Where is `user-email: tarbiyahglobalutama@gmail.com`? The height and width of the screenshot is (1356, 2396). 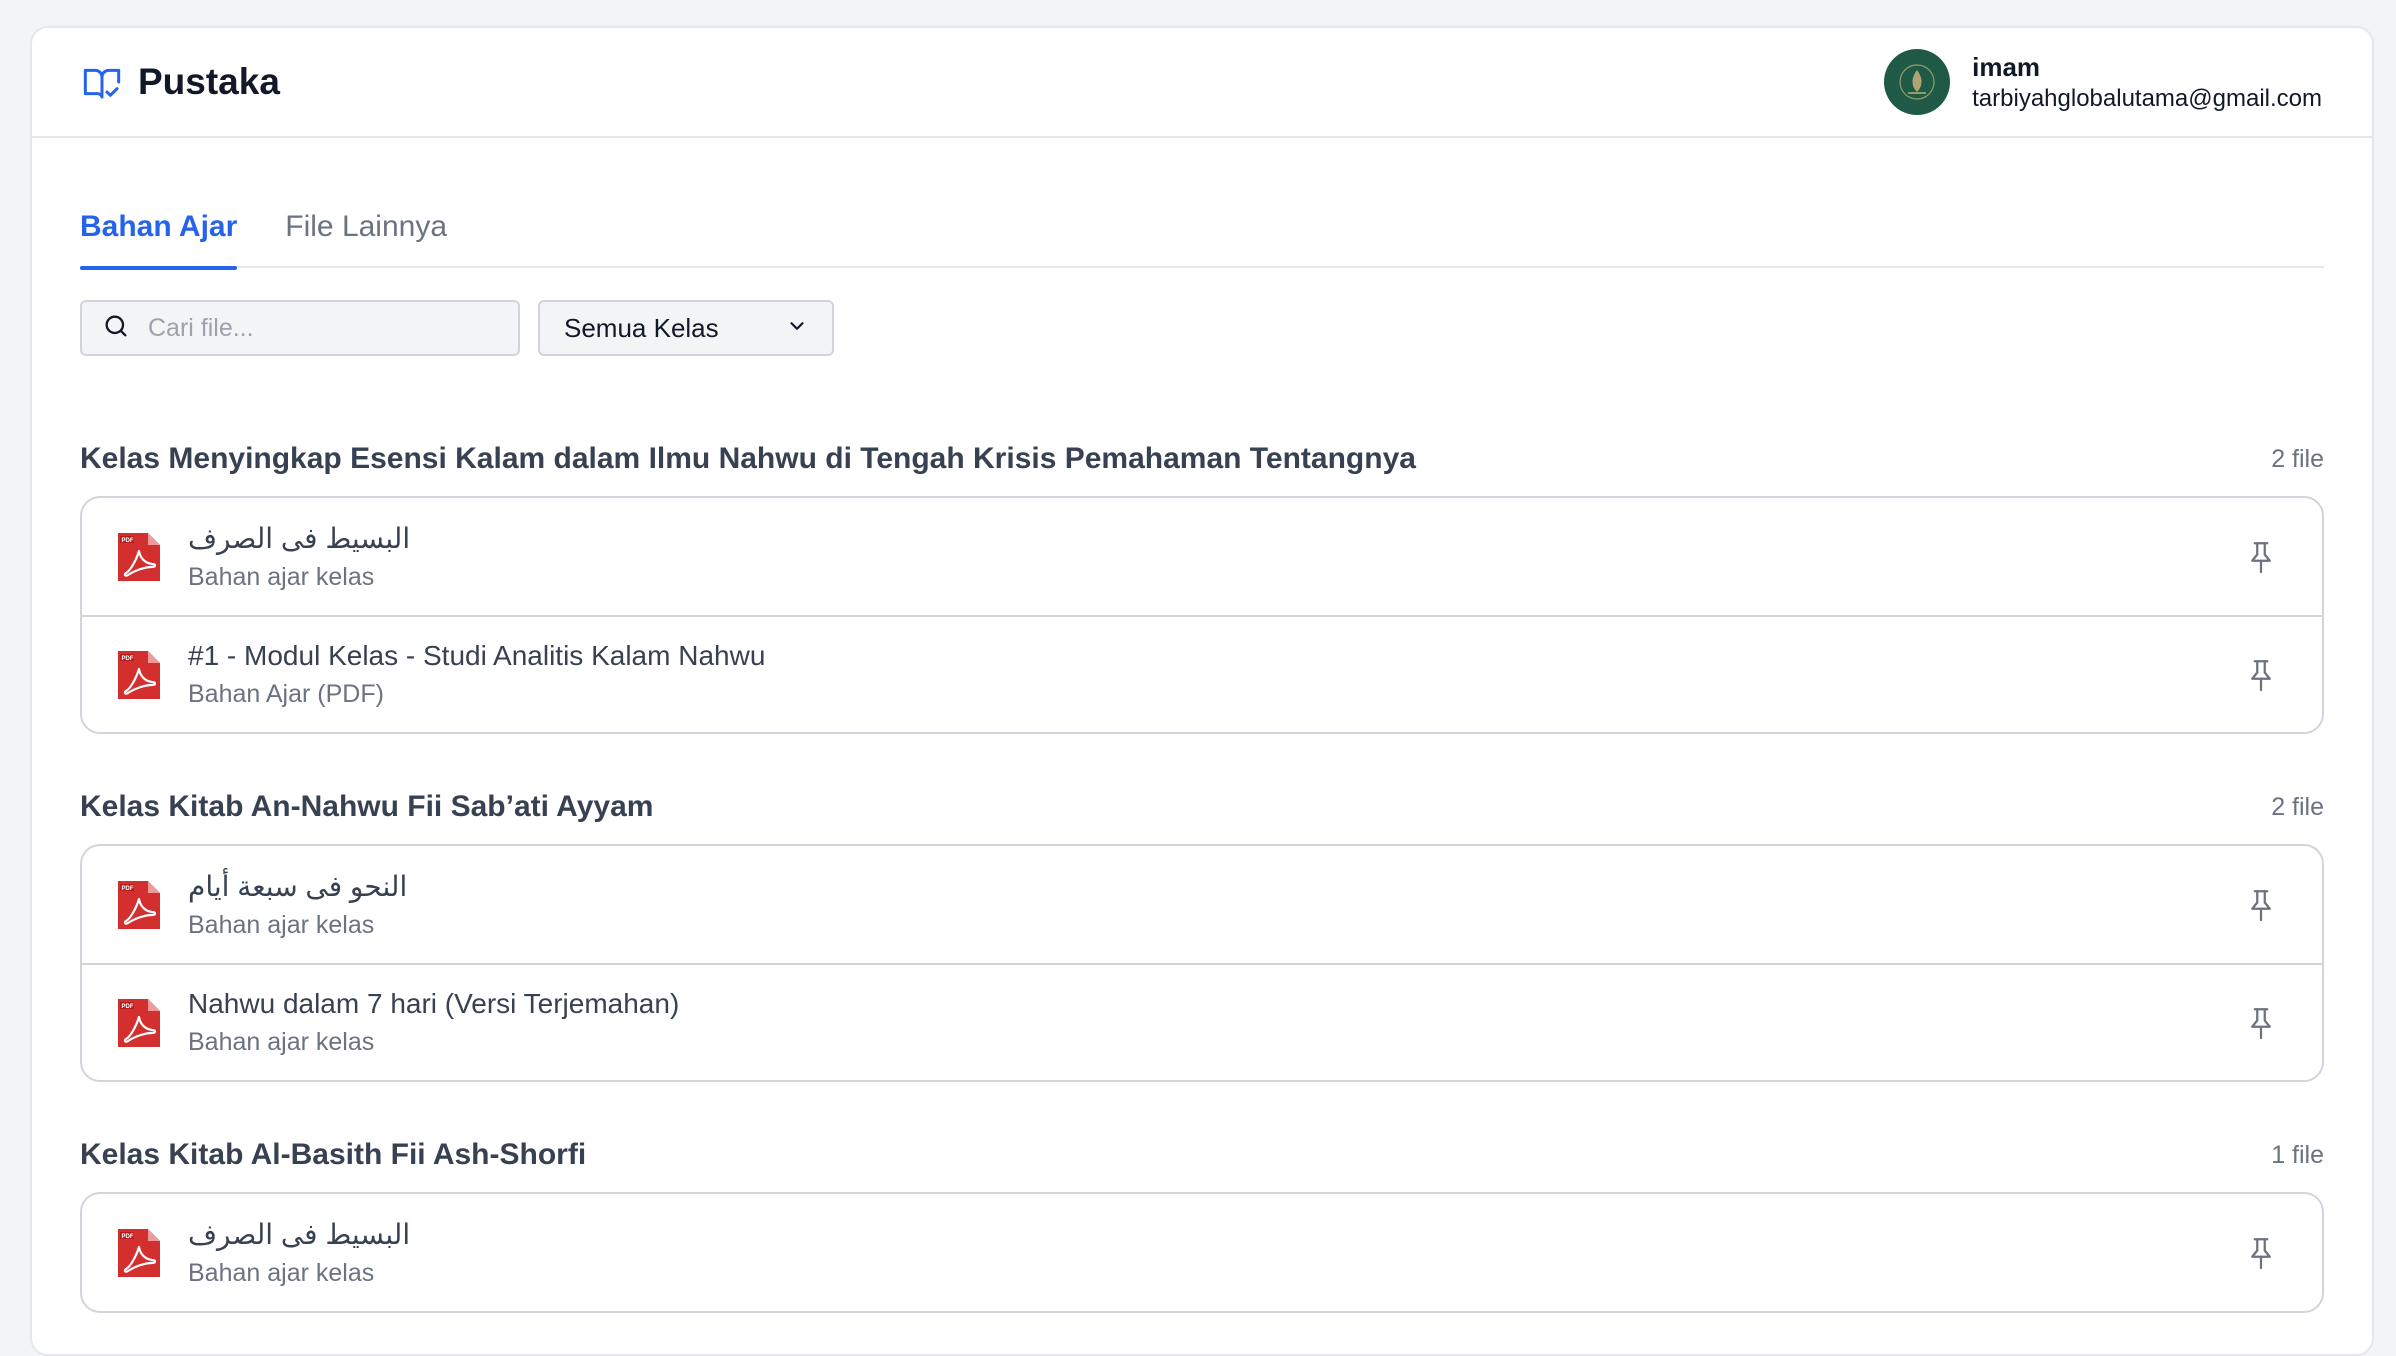 user-email: tarbiyahglobalutama@gmail.com is located at coordinates (2147, 98).